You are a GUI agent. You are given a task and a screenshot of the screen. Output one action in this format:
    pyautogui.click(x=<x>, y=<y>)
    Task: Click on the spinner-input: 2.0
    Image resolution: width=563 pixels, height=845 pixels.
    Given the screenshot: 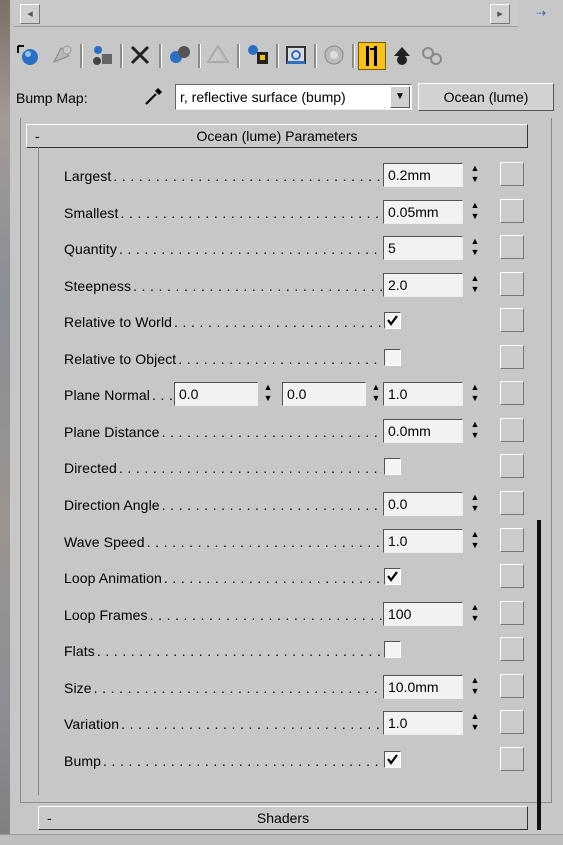 What is the action you would take?
    pyautogui.click(x=423, y=285)
    